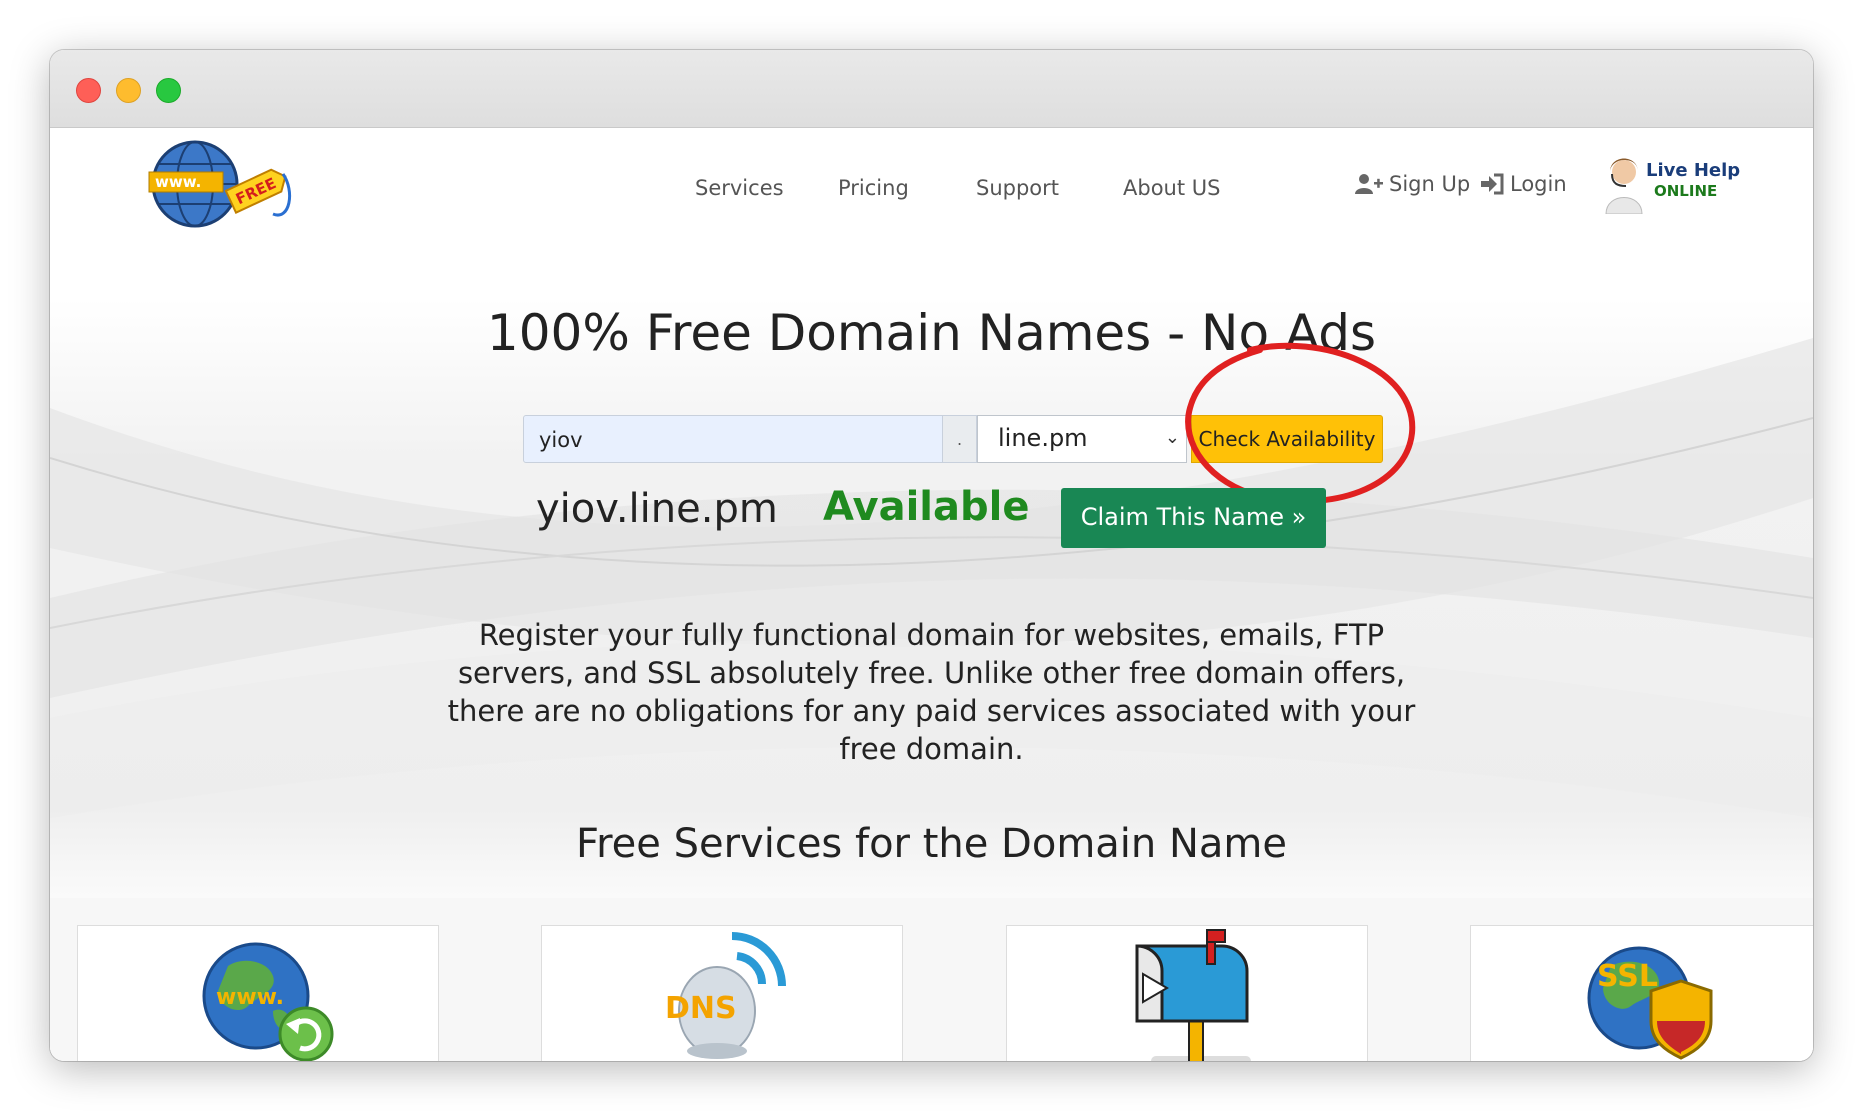 This screenshot has width=1864, height=1111. I want to click on dns-icon: DNS, so click(725, 995).